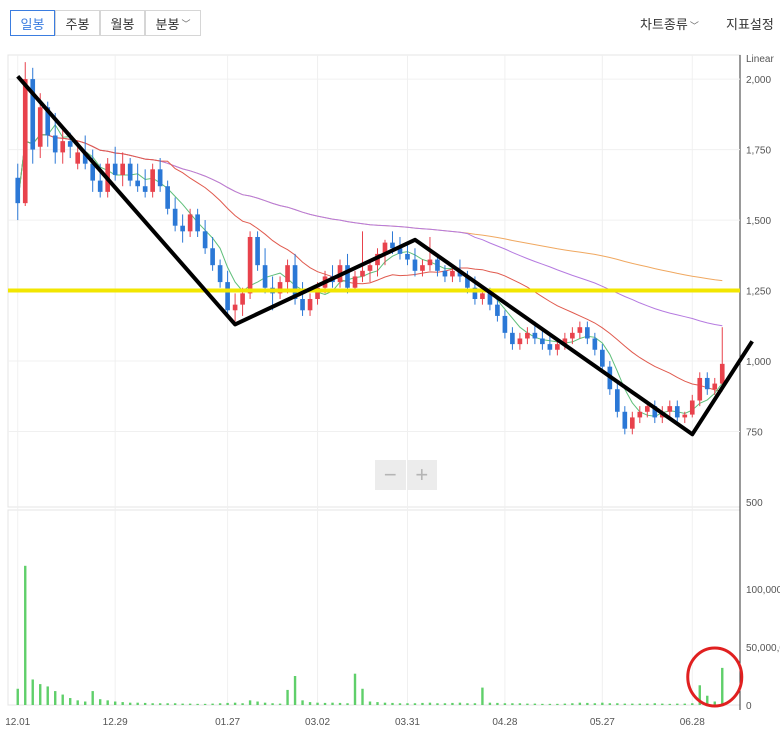  Describe the element at coordinates (227, 722) in the screenshot. I see `x-tick-label: 01.27` at that location.